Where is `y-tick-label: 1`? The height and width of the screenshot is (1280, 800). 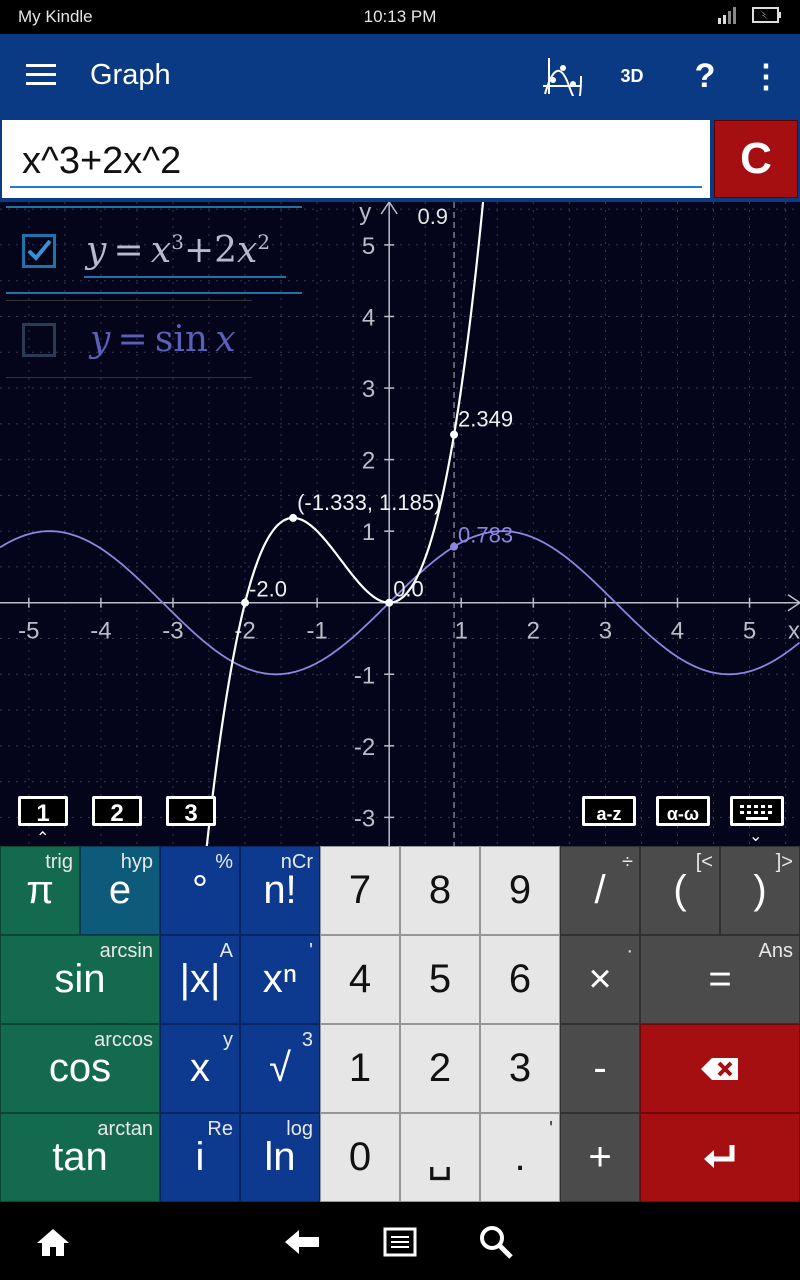 y-tick-label: 1 is located at coordinates (368, 532).